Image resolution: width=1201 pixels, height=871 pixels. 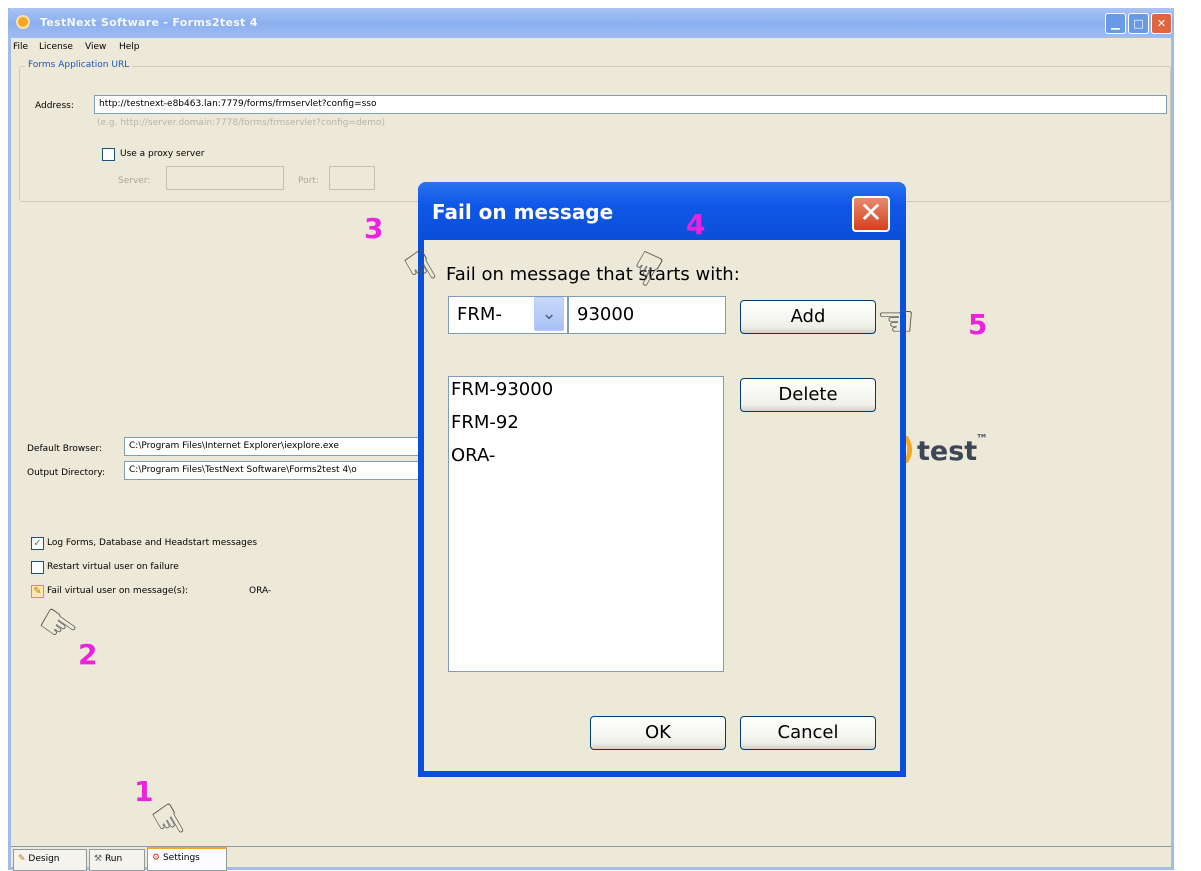 What do you see at coordinates (79, 65) in the screenshot?
I see `url-group-title: Forms Application URL` at bounding box center [79, 65].